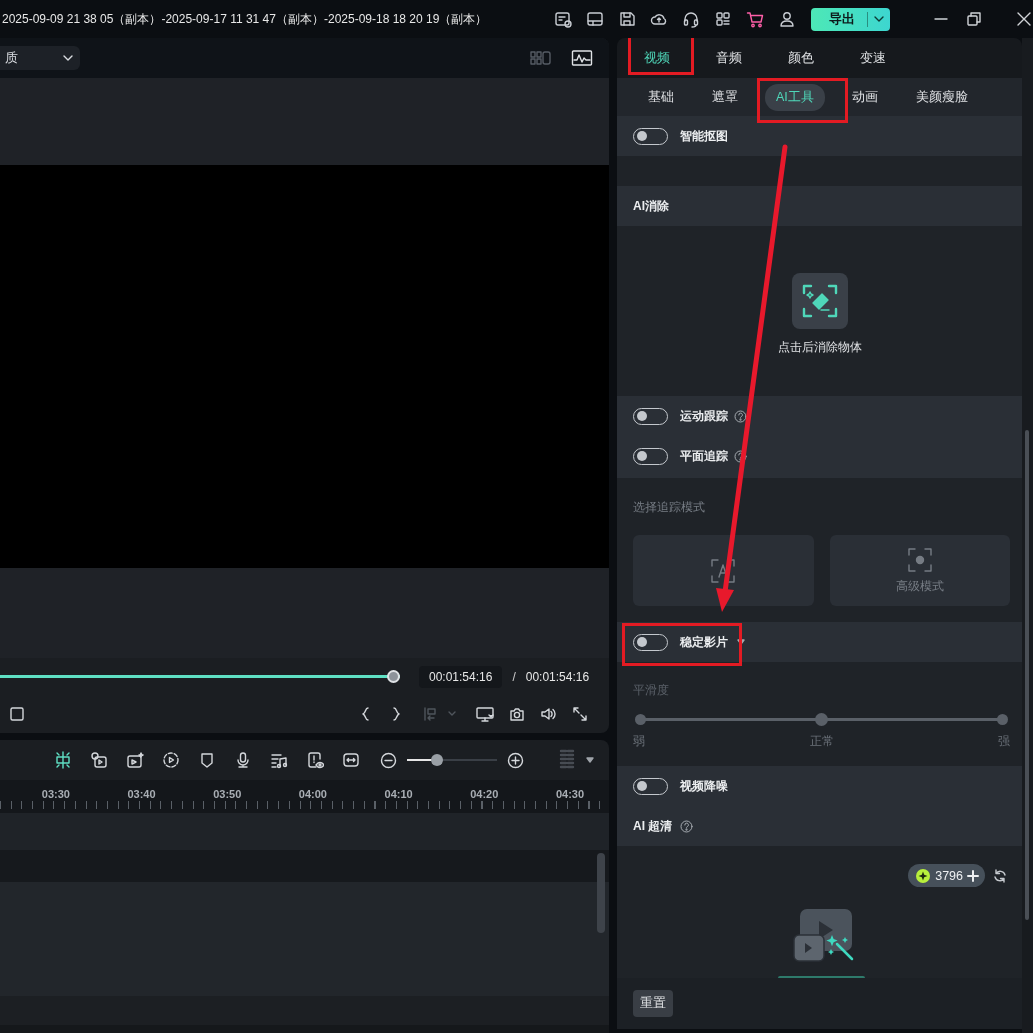 The height and width of the screenshot is (1033, 1033). I want to click on camera-icon, so click(517, 714).